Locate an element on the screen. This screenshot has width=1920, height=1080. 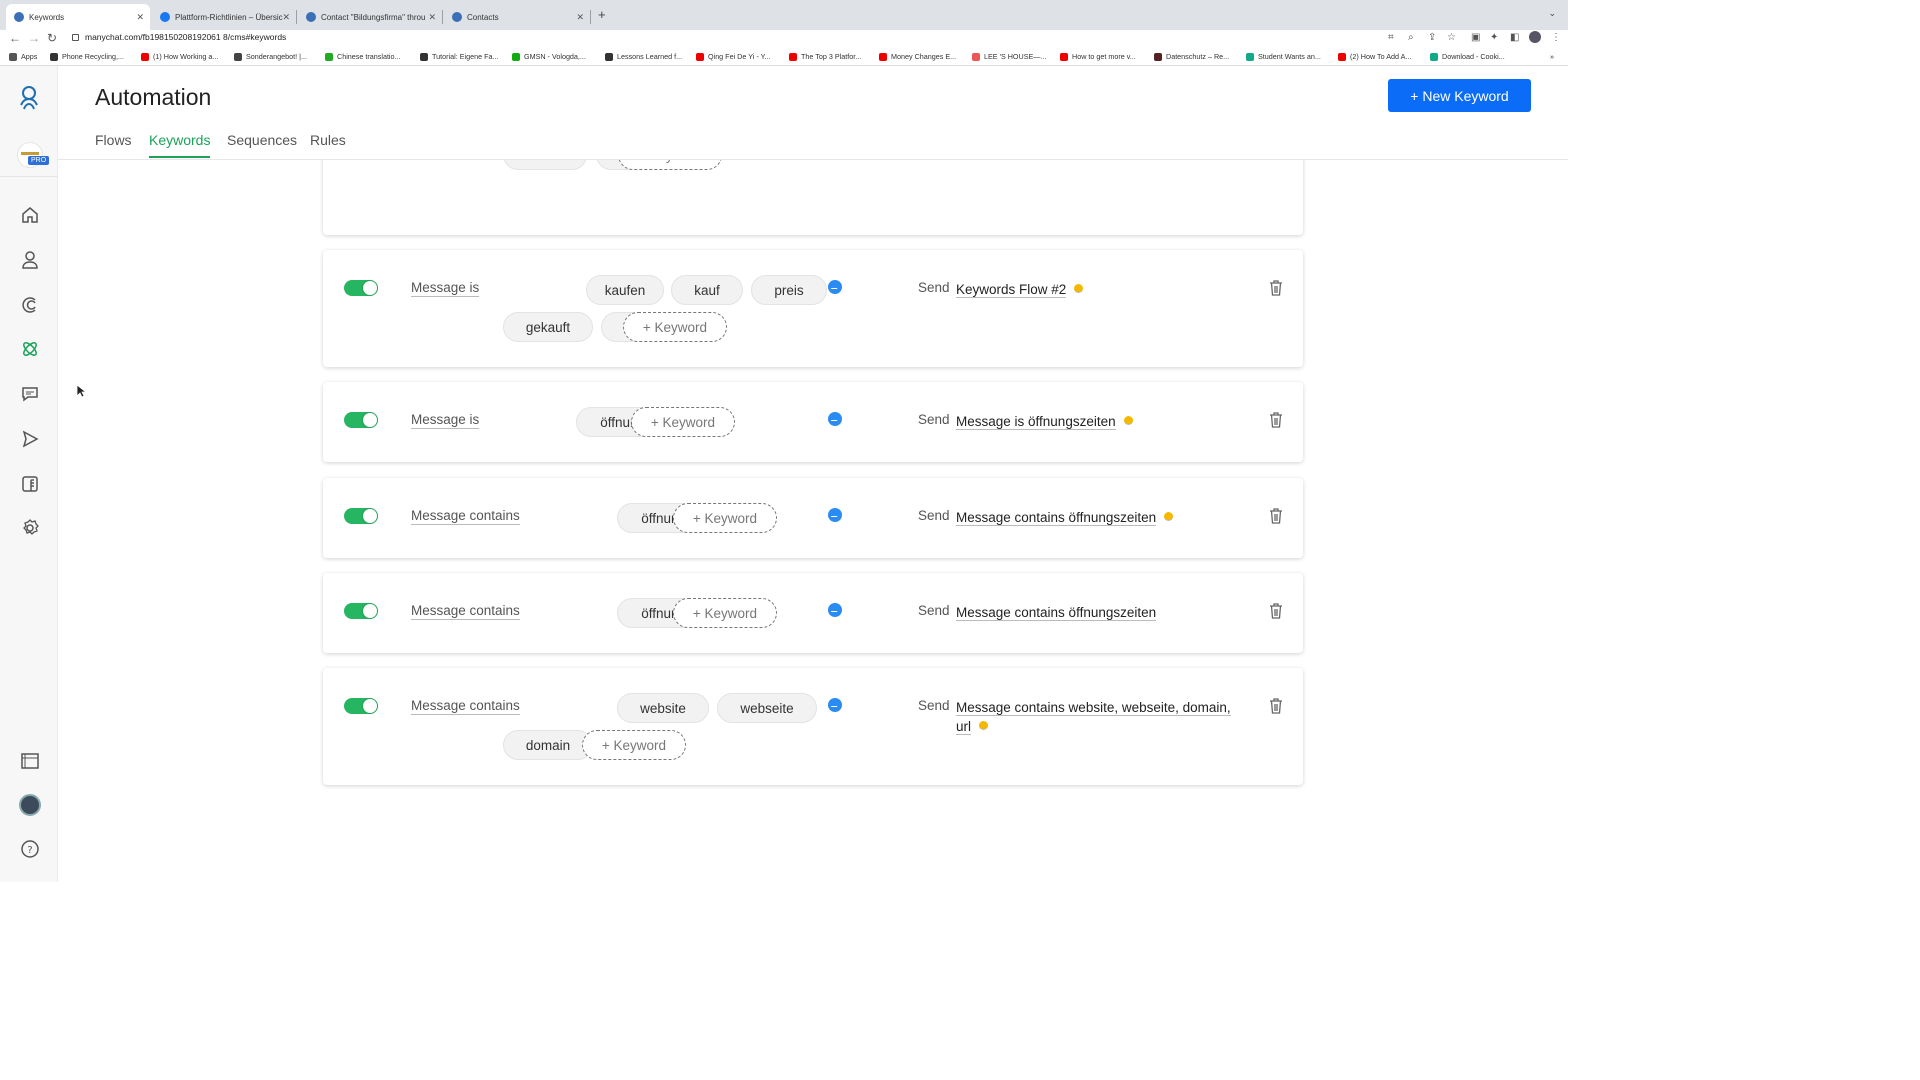
keyword-chip: preis is located at coordinates (789, 290).